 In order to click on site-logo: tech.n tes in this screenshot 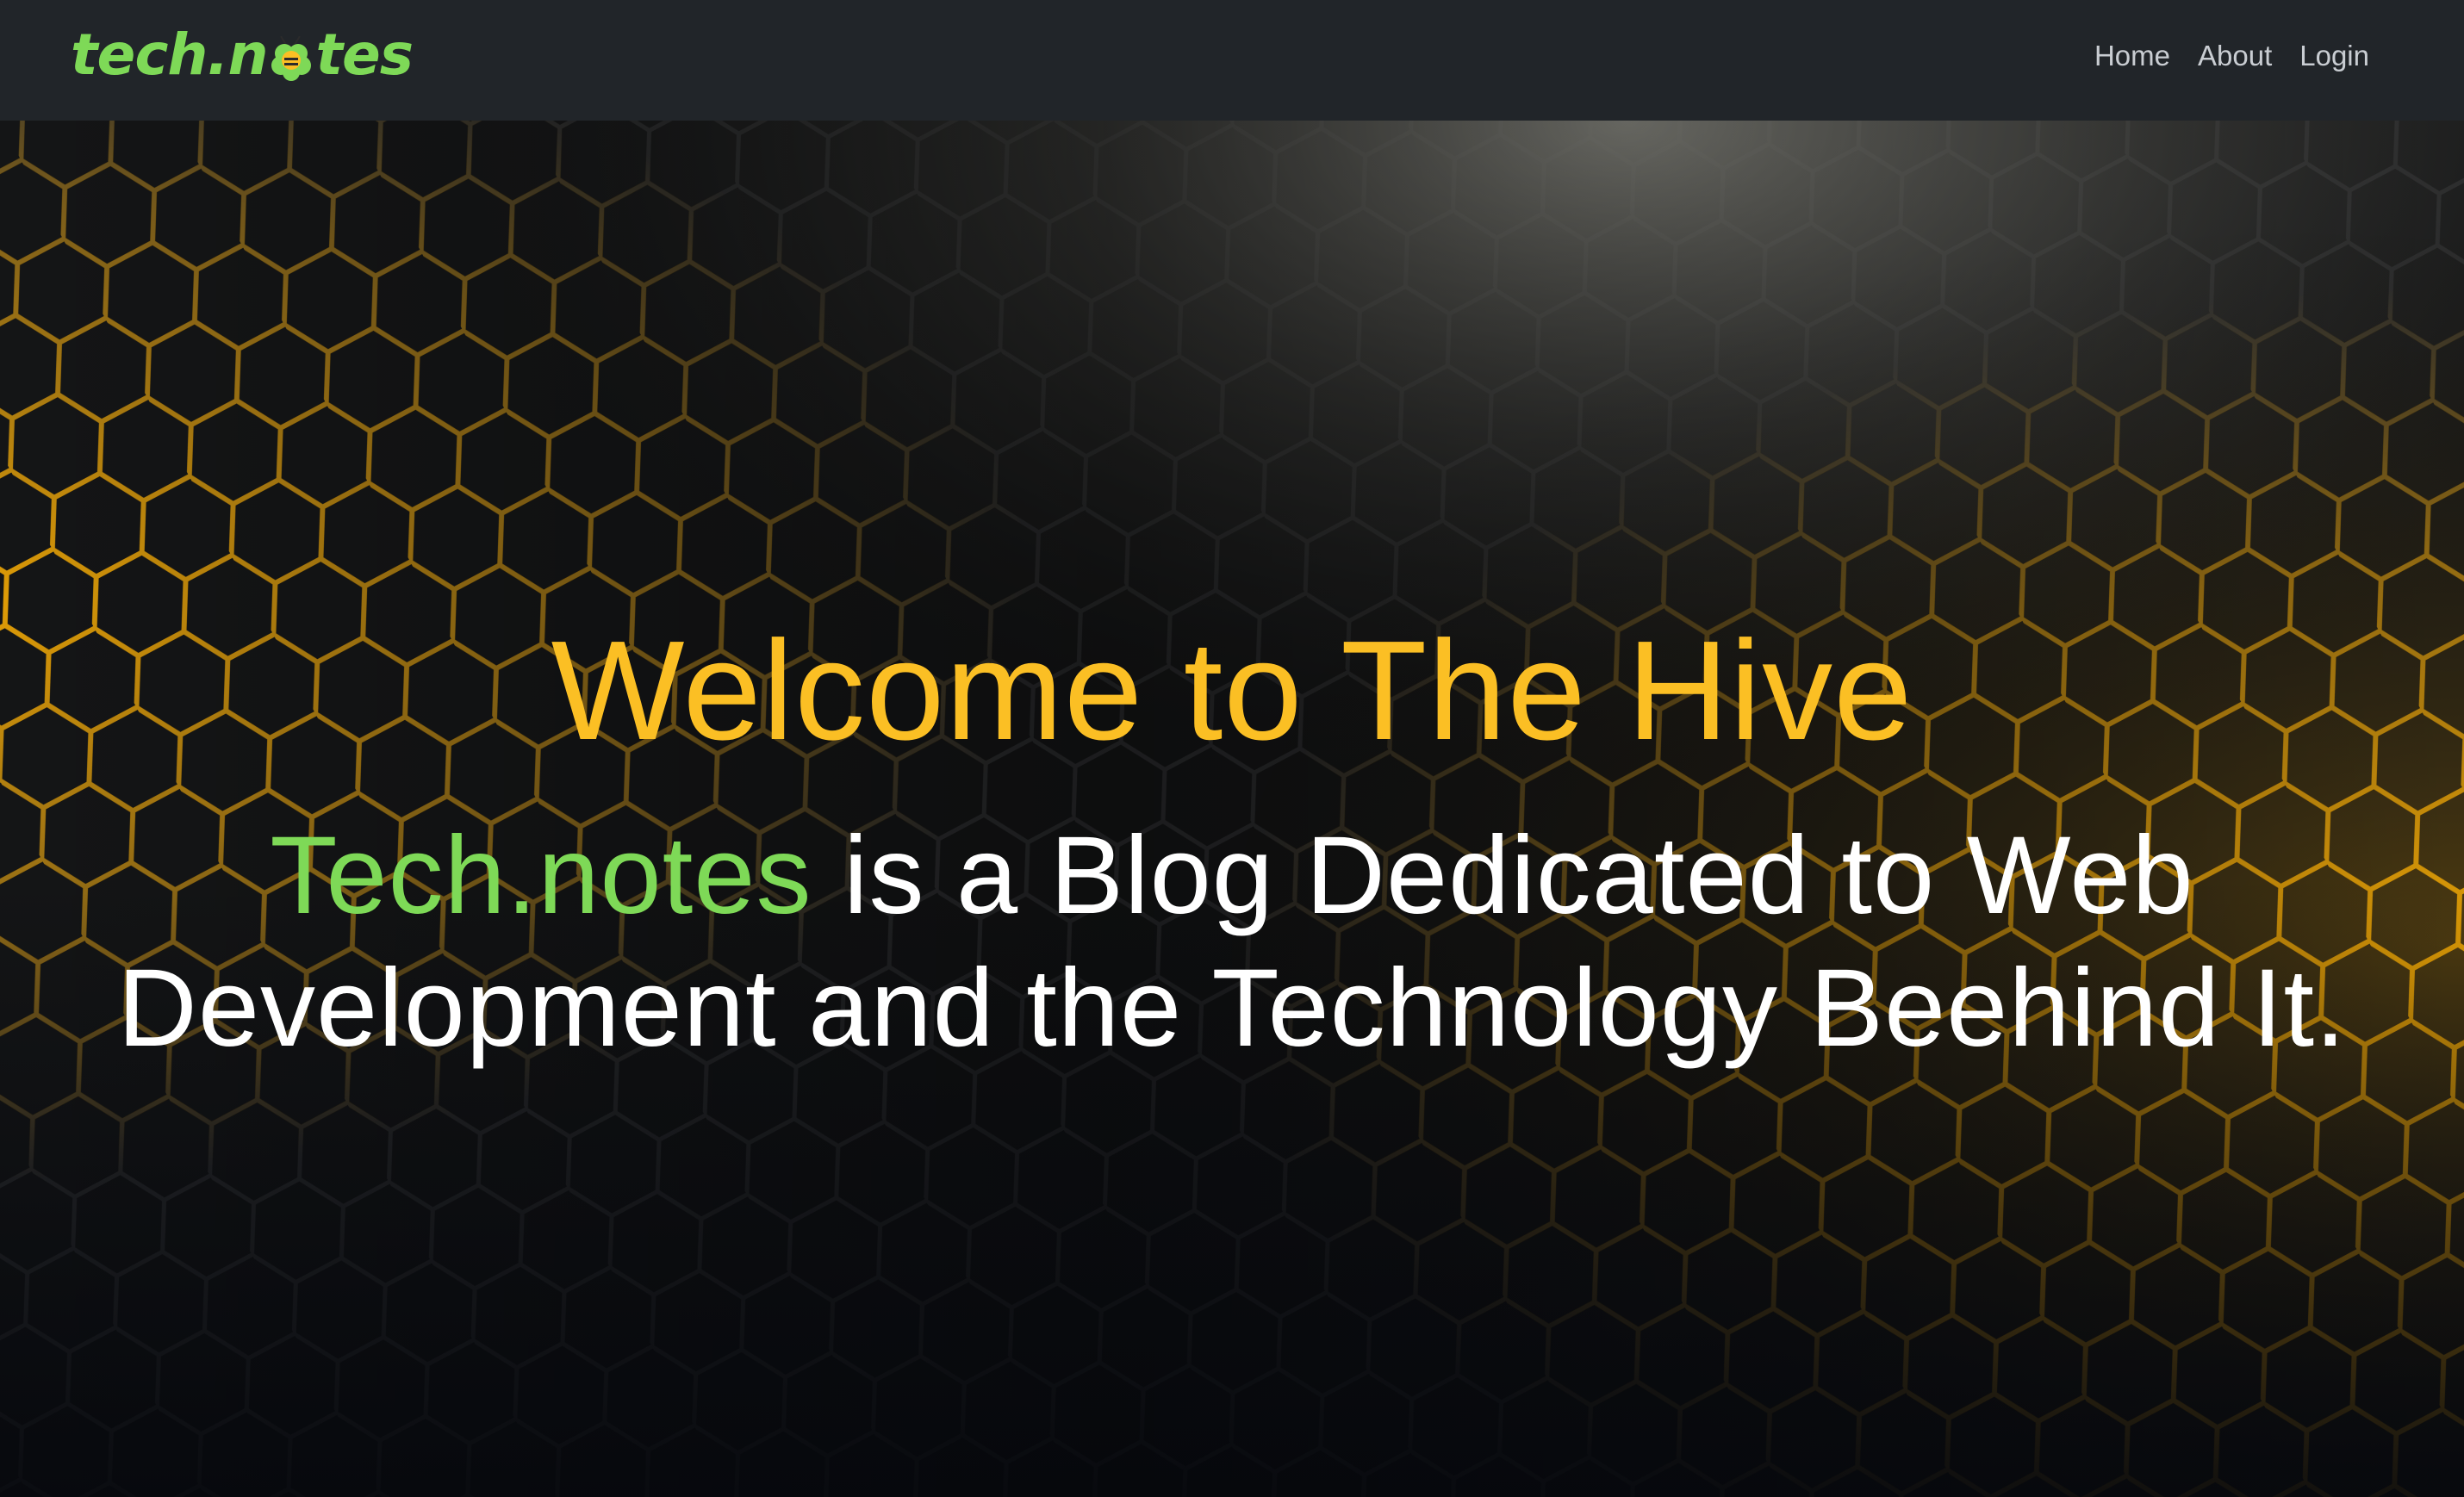, I will do `click(243, 55)`.